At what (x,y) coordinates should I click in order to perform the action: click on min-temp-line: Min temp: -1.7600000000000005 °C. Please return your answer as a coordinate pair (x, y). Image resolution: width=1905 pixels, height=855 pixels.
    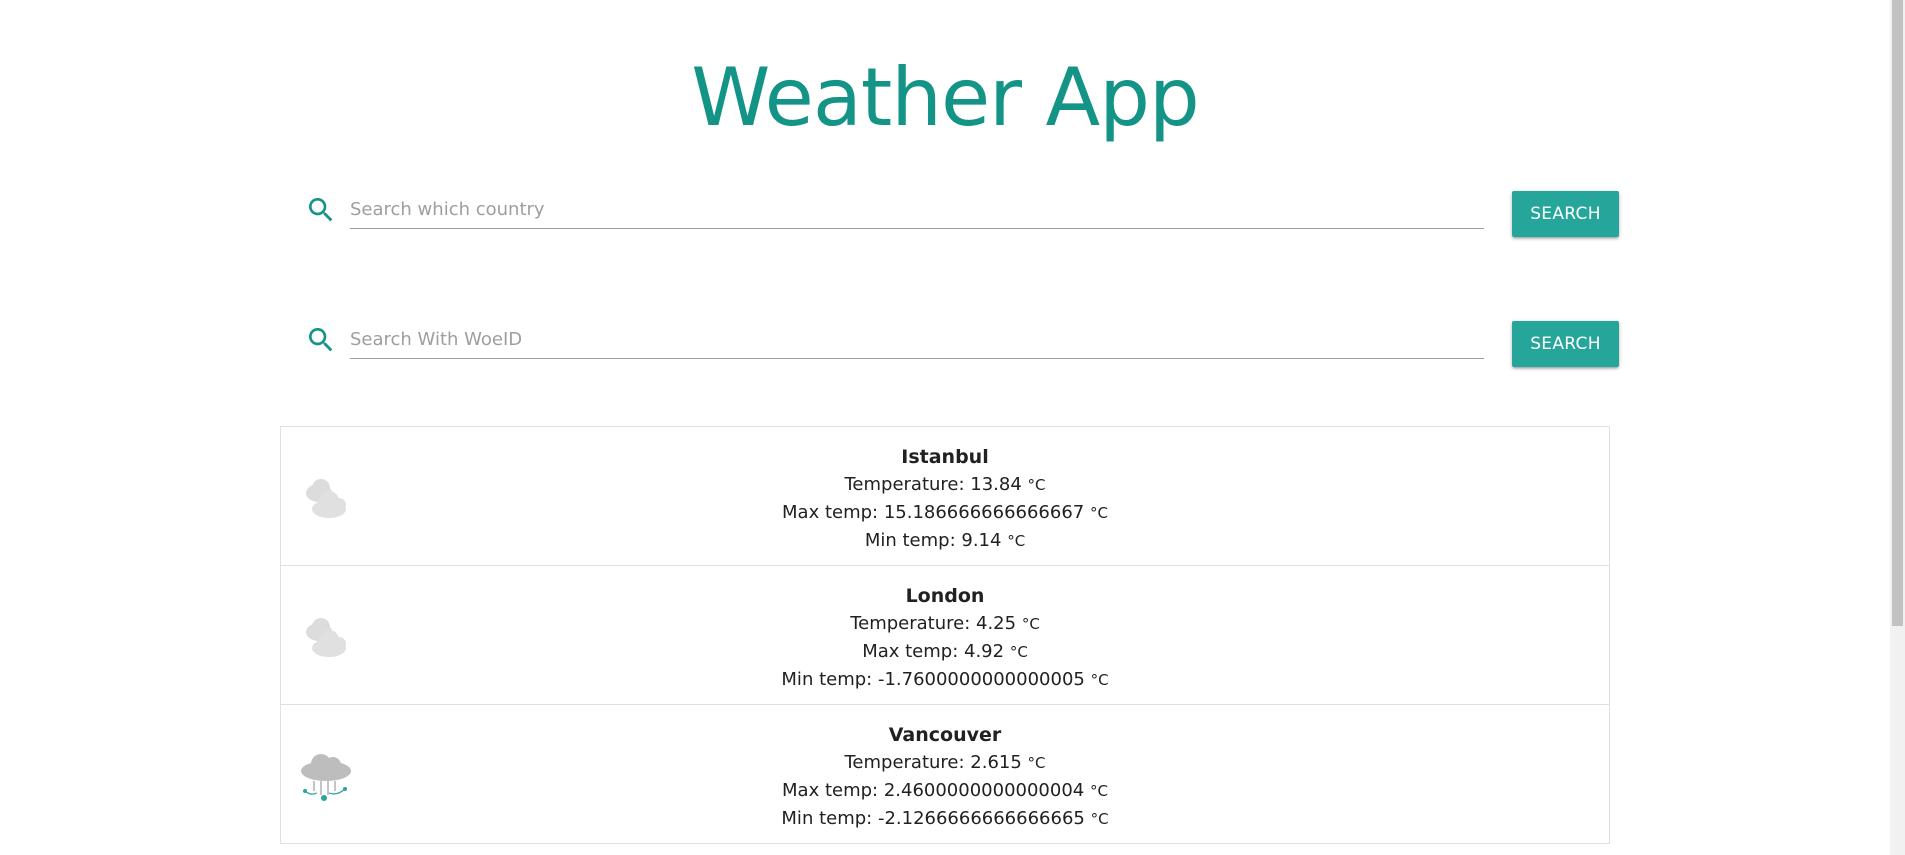
    Looking at the image, I should click on (945, 680).